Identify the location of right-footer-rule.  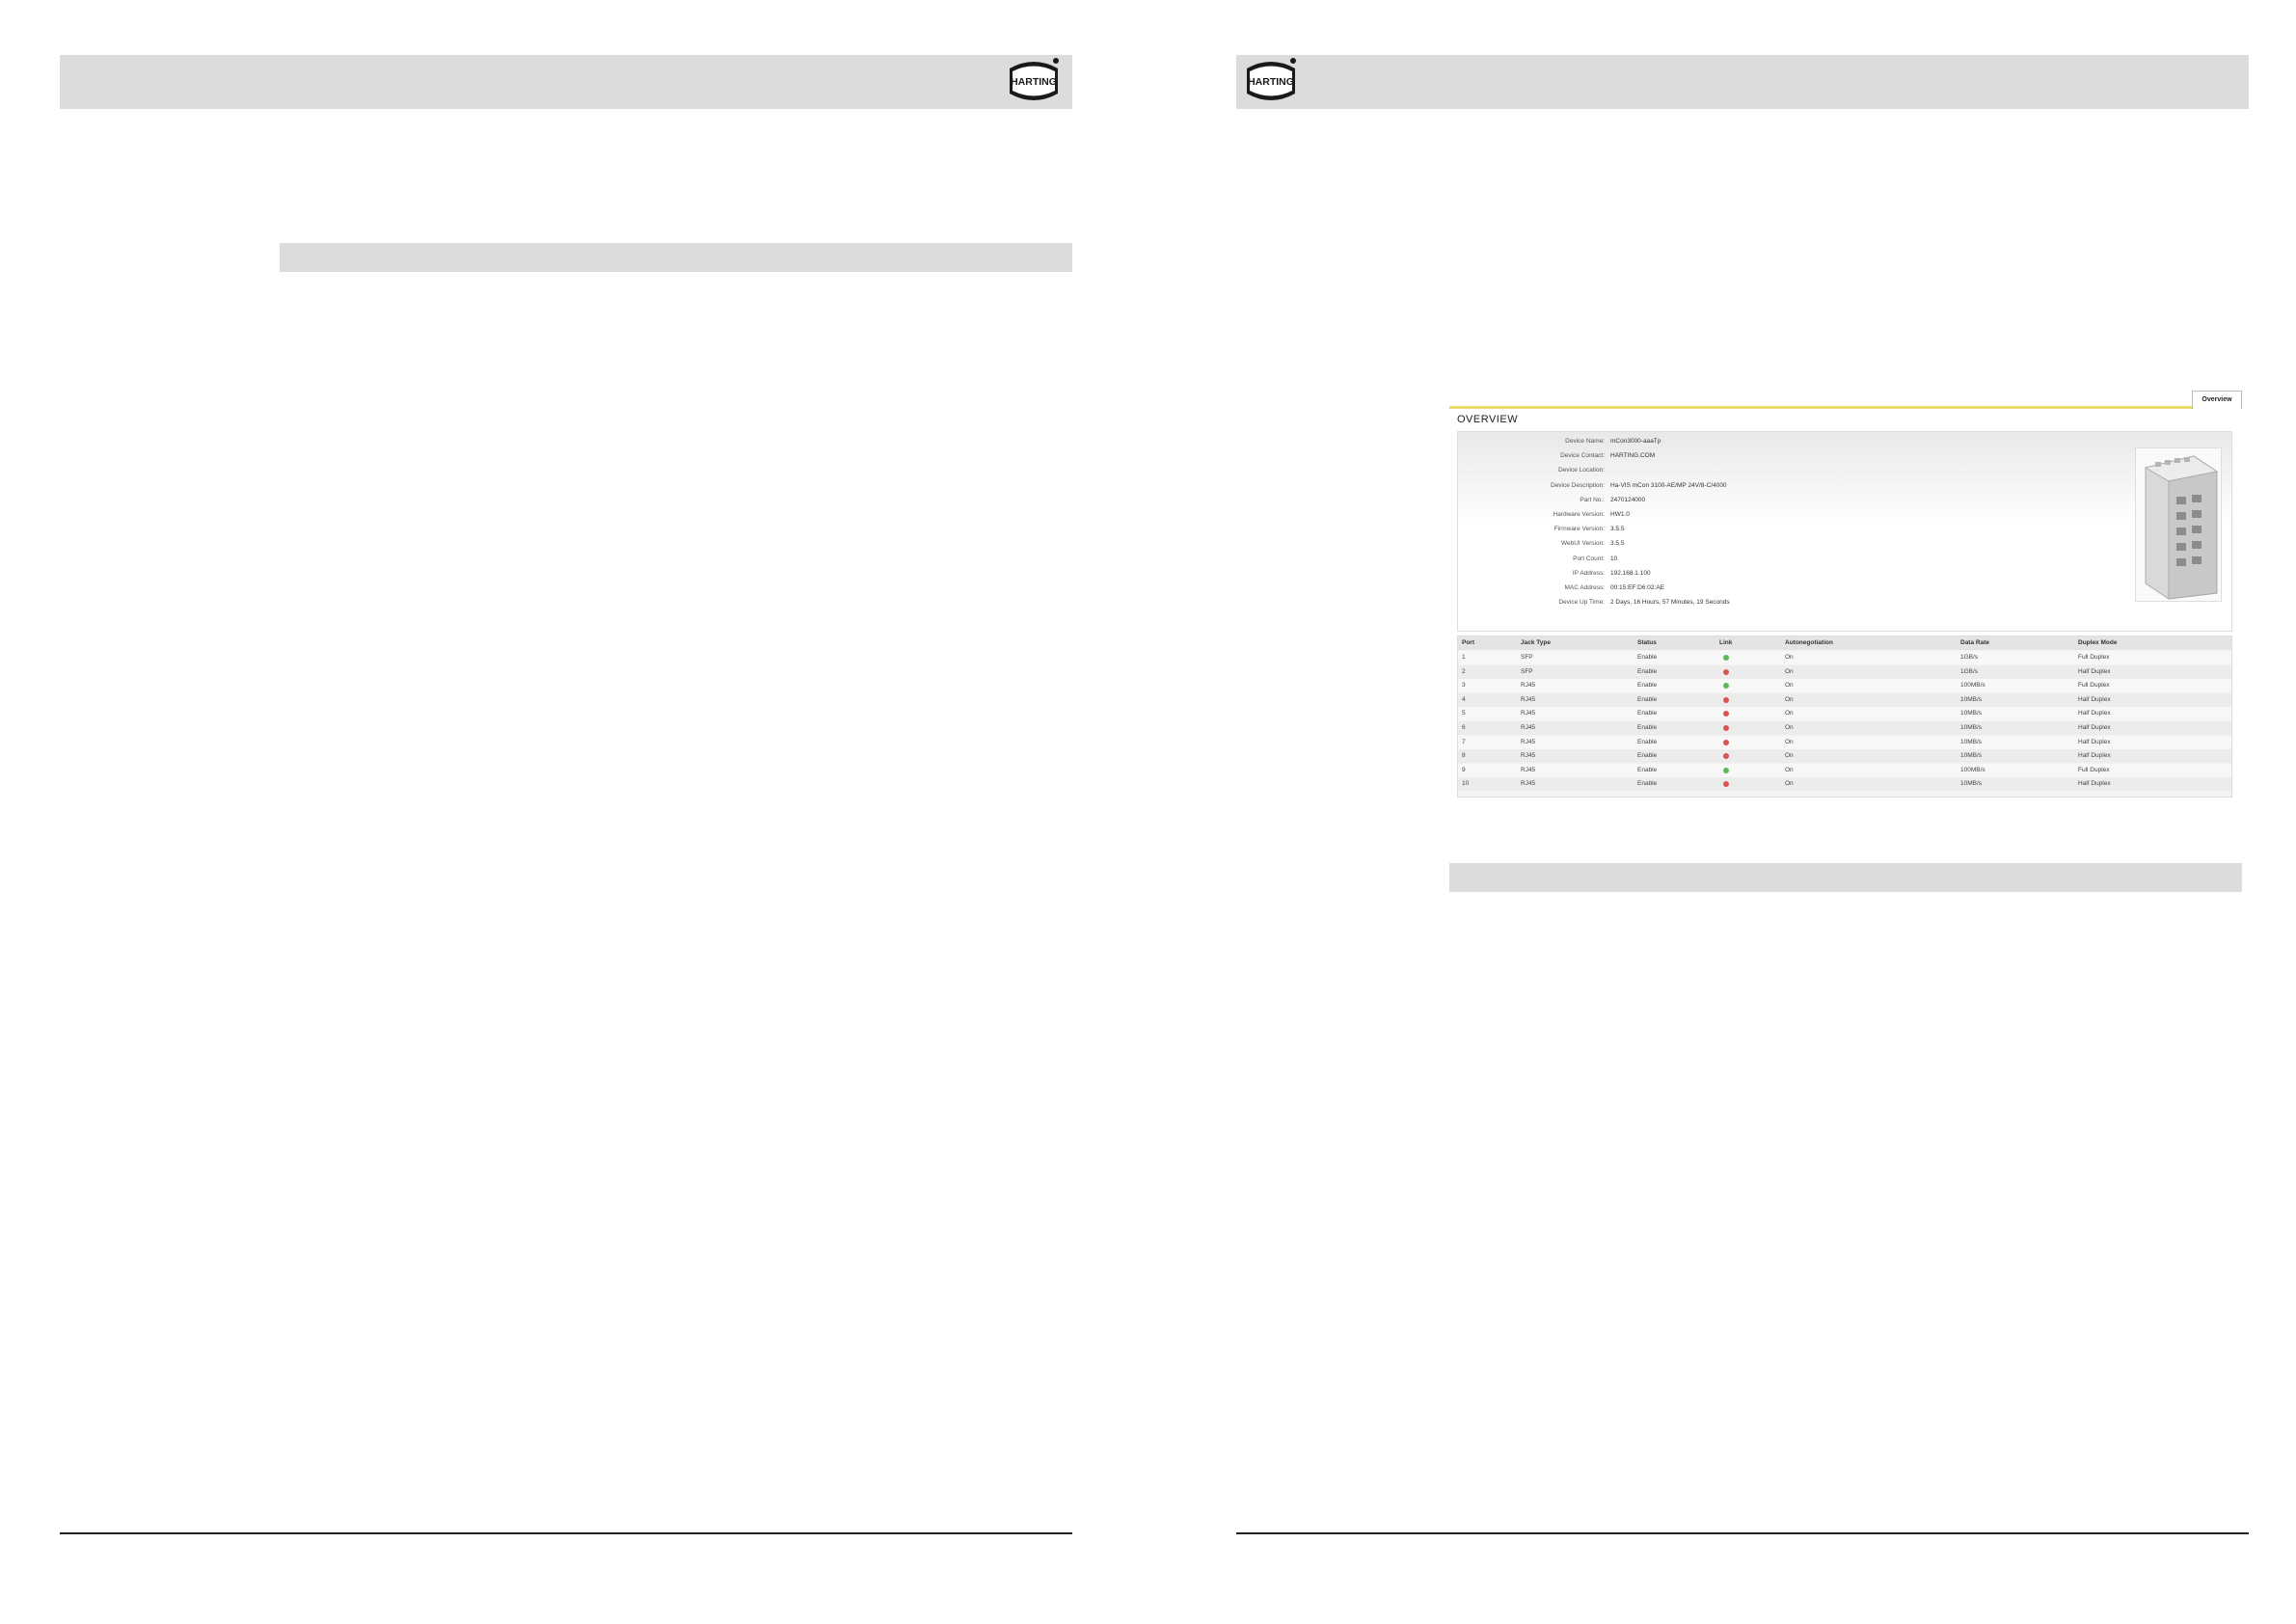
(1742, 1533).